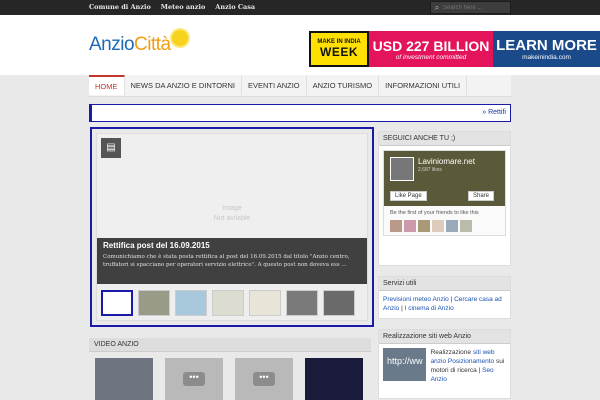 The image size is (600, 400). What do you see at coordinates (402, 169) in the screenshot?
I see `facebook-page-avatar` at bounding box center [402, 169].